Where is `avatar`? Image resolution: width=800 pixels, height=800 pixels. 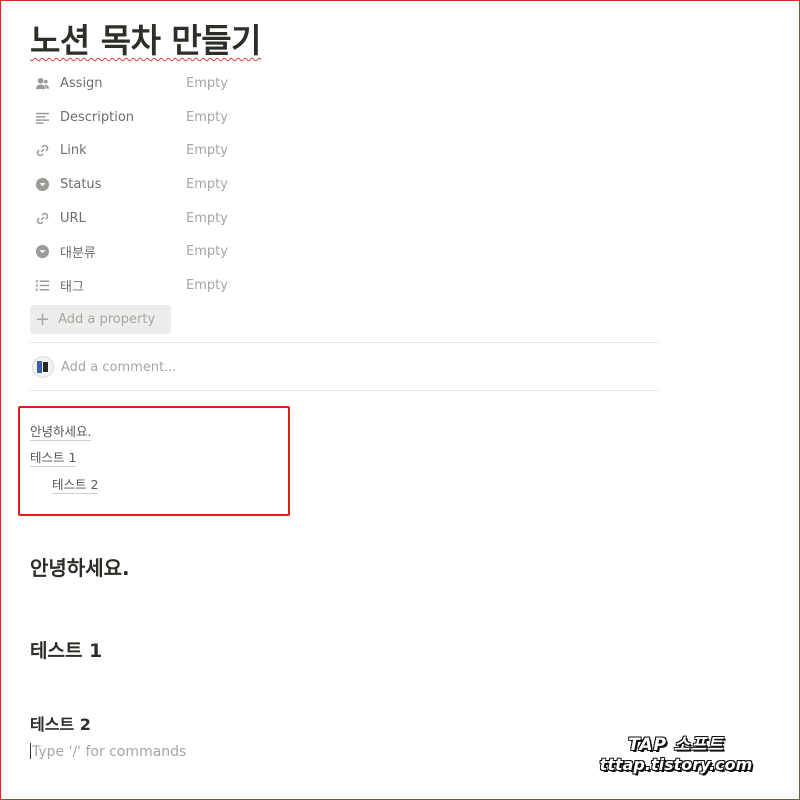
avatar is located at coordinates (43, 367).